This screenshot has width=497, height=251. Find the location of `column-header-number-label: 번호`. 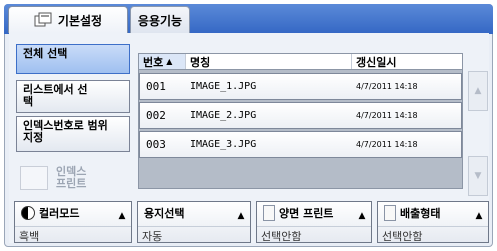

column-header-number-label: 번호 is located at coordinates (153, 62).